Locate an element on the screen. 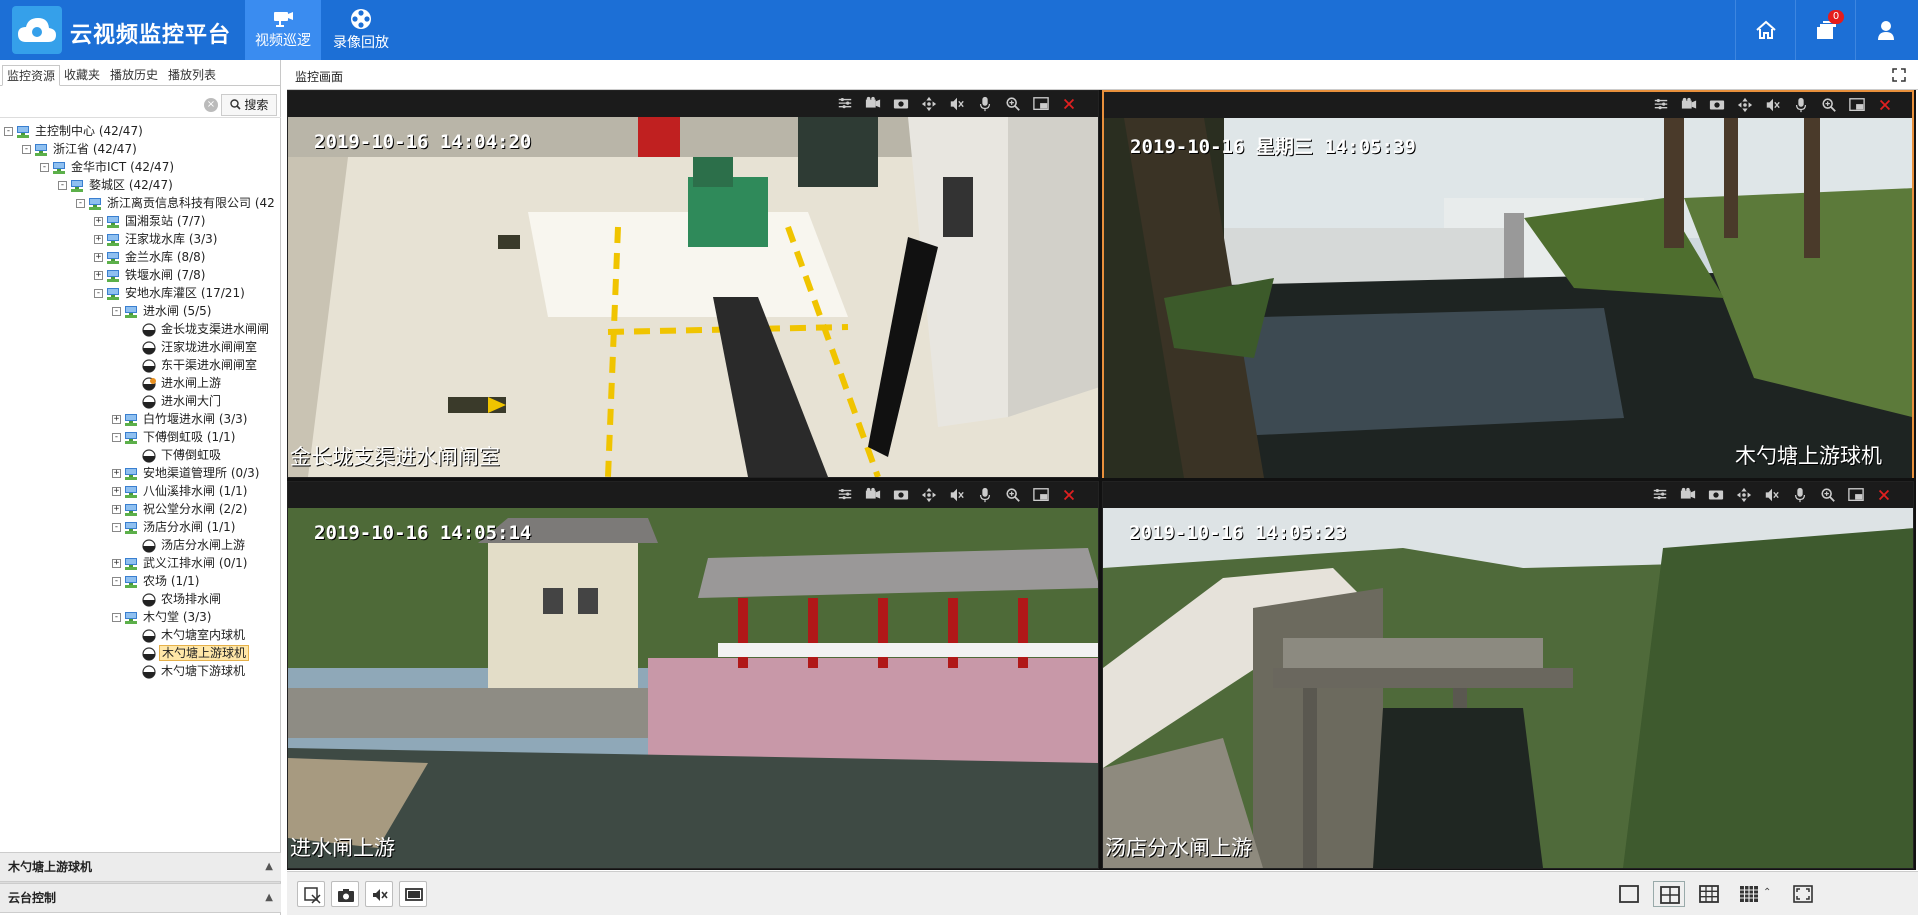 The width and height of the screenshot is (1918, 915). layout-2x2-button is located at coordinates (1669, 894).